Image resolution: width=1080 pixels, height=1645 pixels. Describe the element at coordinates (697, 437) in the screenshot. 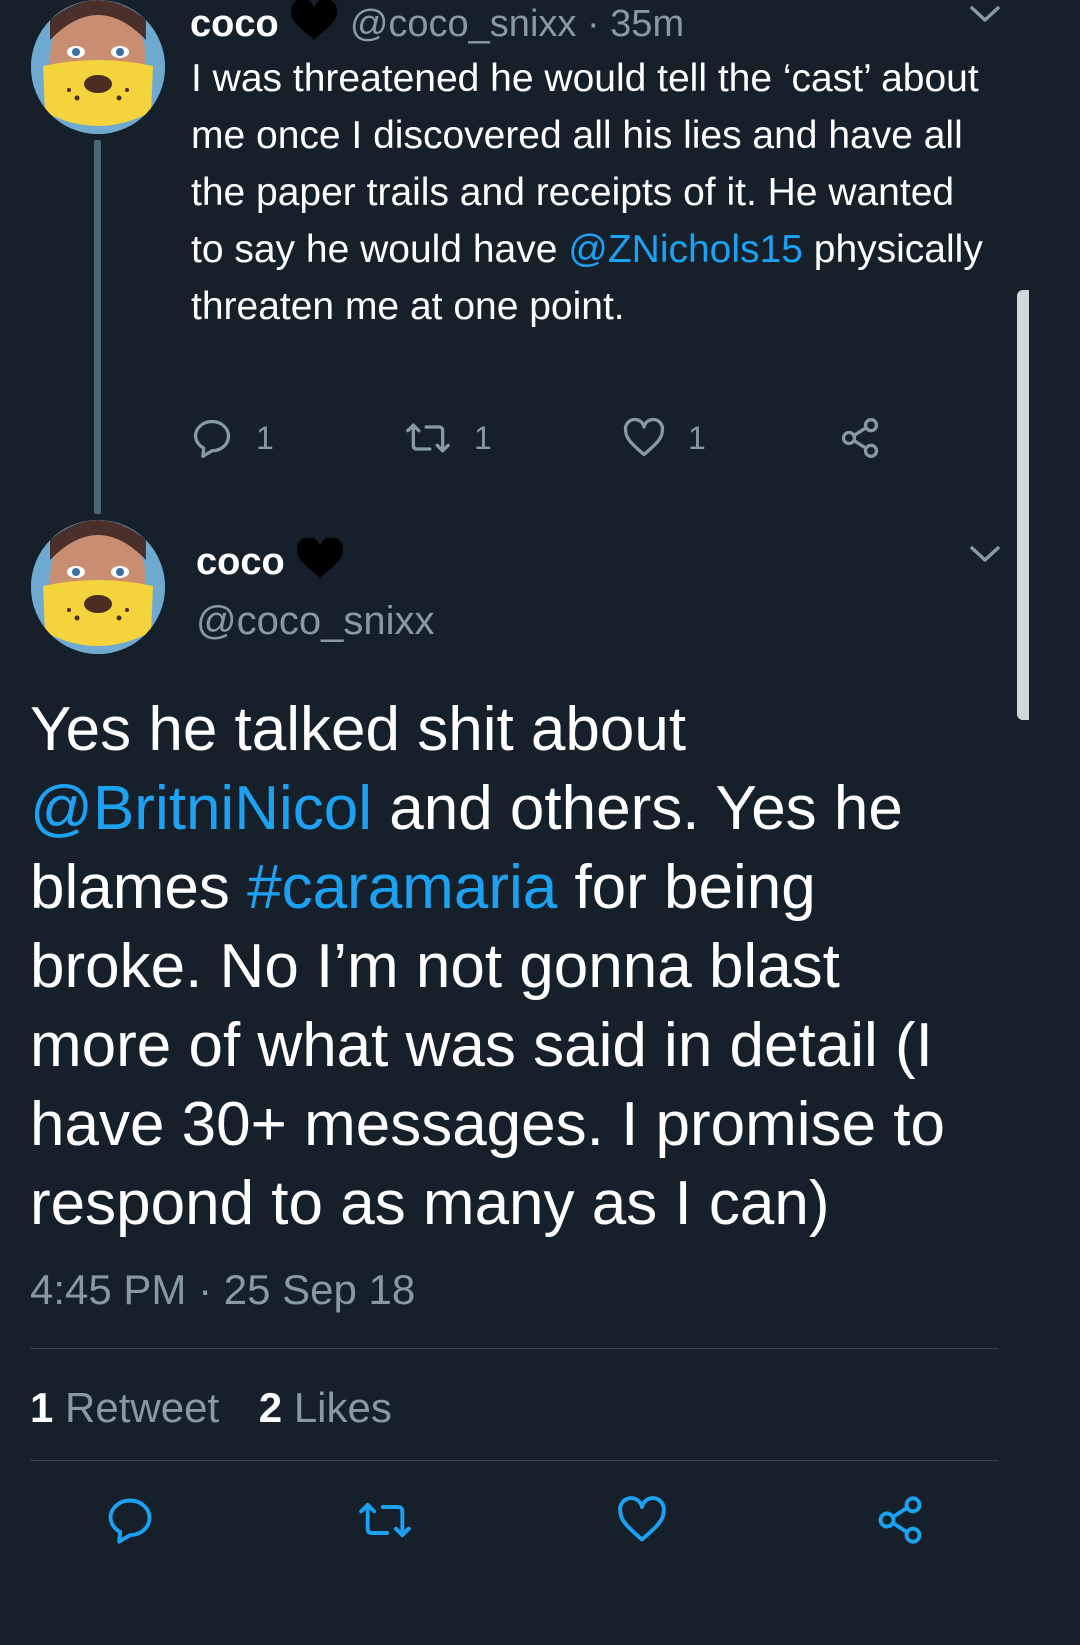

I see `like-count: 1` at that location.